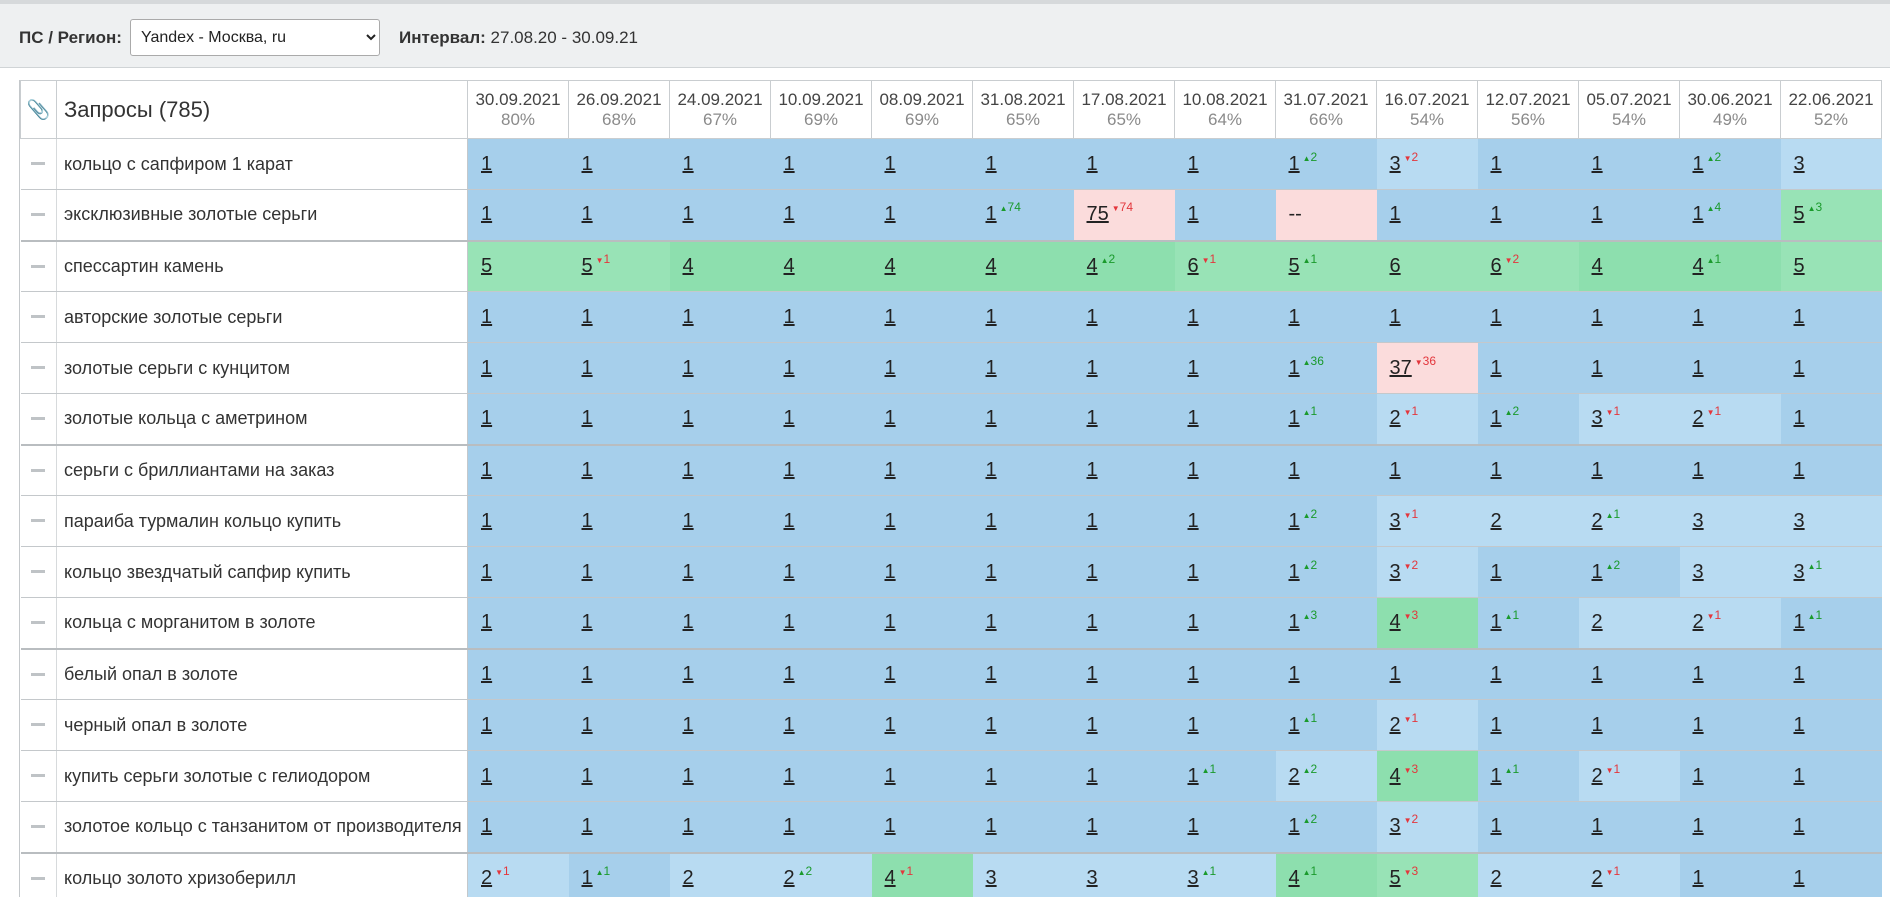  Describe the element at coordinates (821, 109) in the screenshot. I see `date-column-header: 10.09.2021 69%` at that location.